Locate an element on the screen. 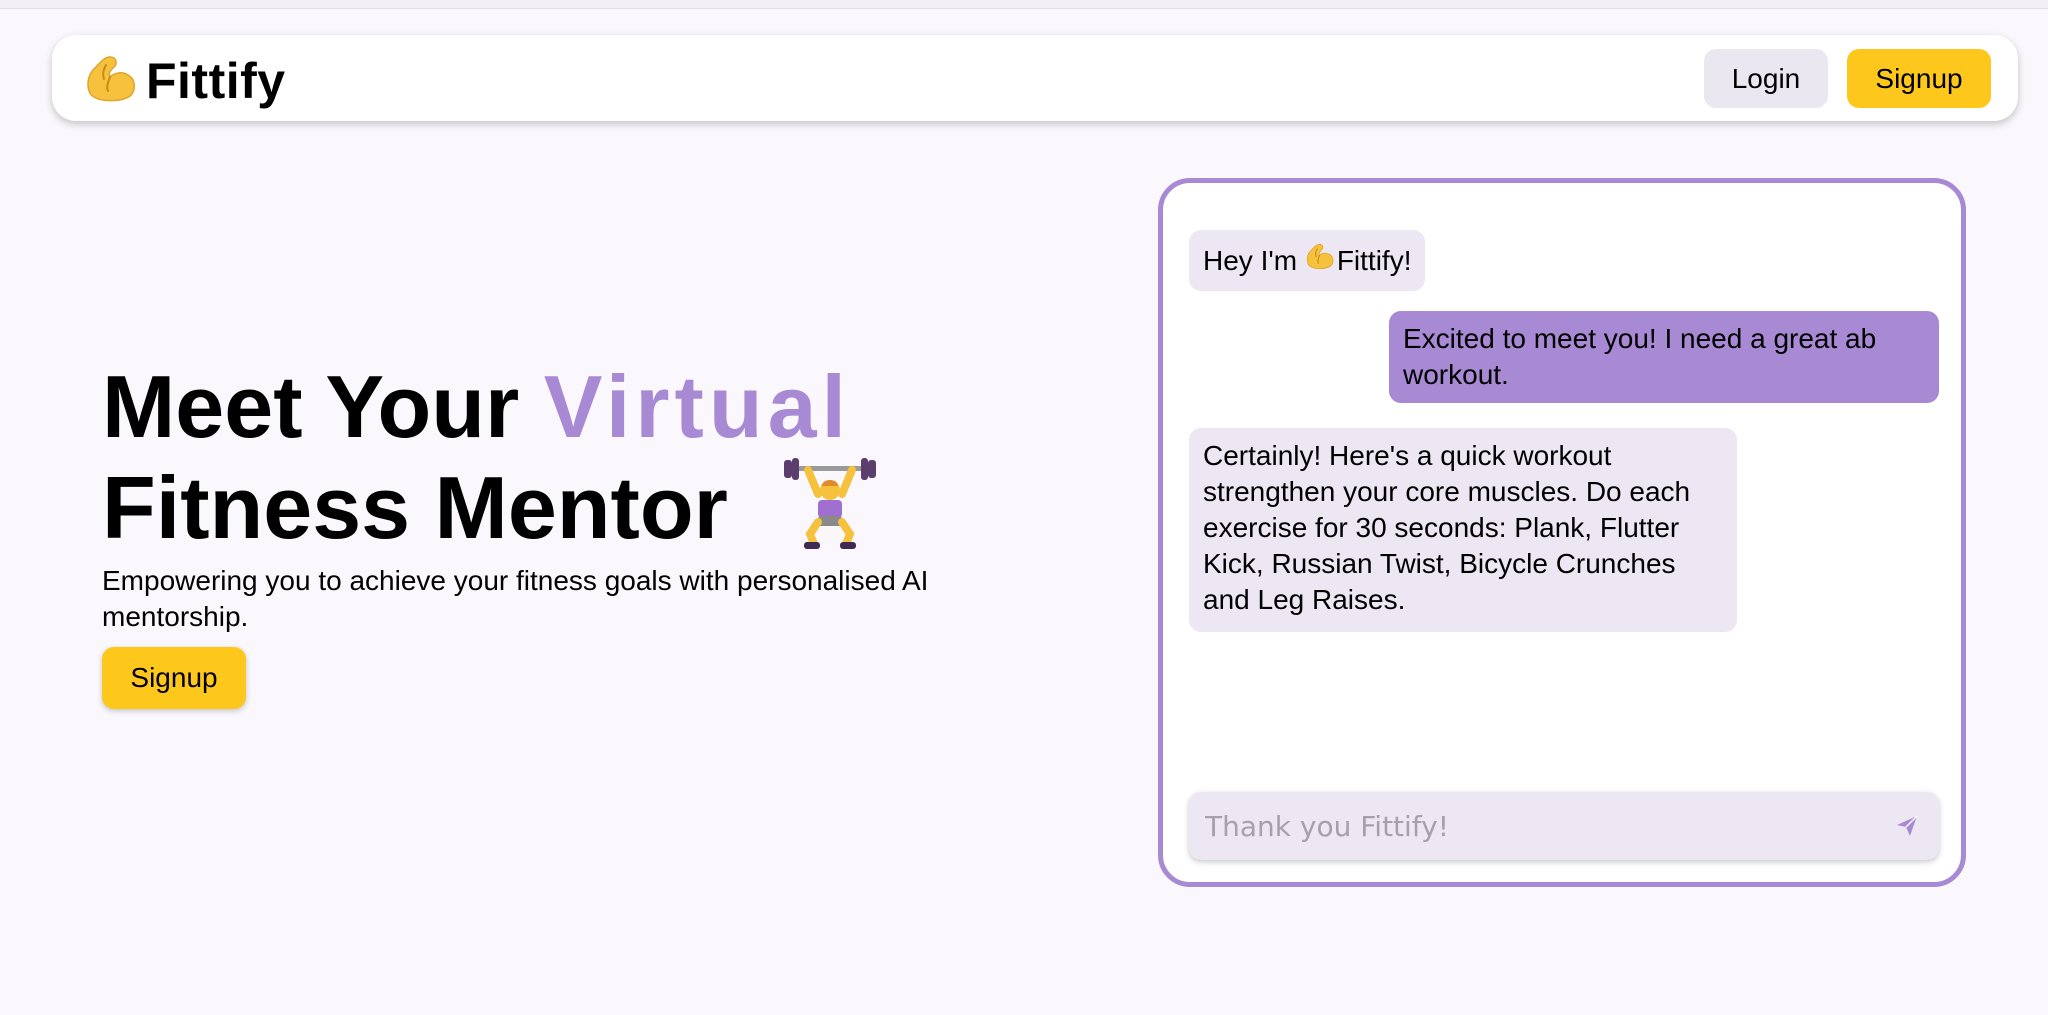  message-text: Fittify! is located at coordinates (1374, 260).